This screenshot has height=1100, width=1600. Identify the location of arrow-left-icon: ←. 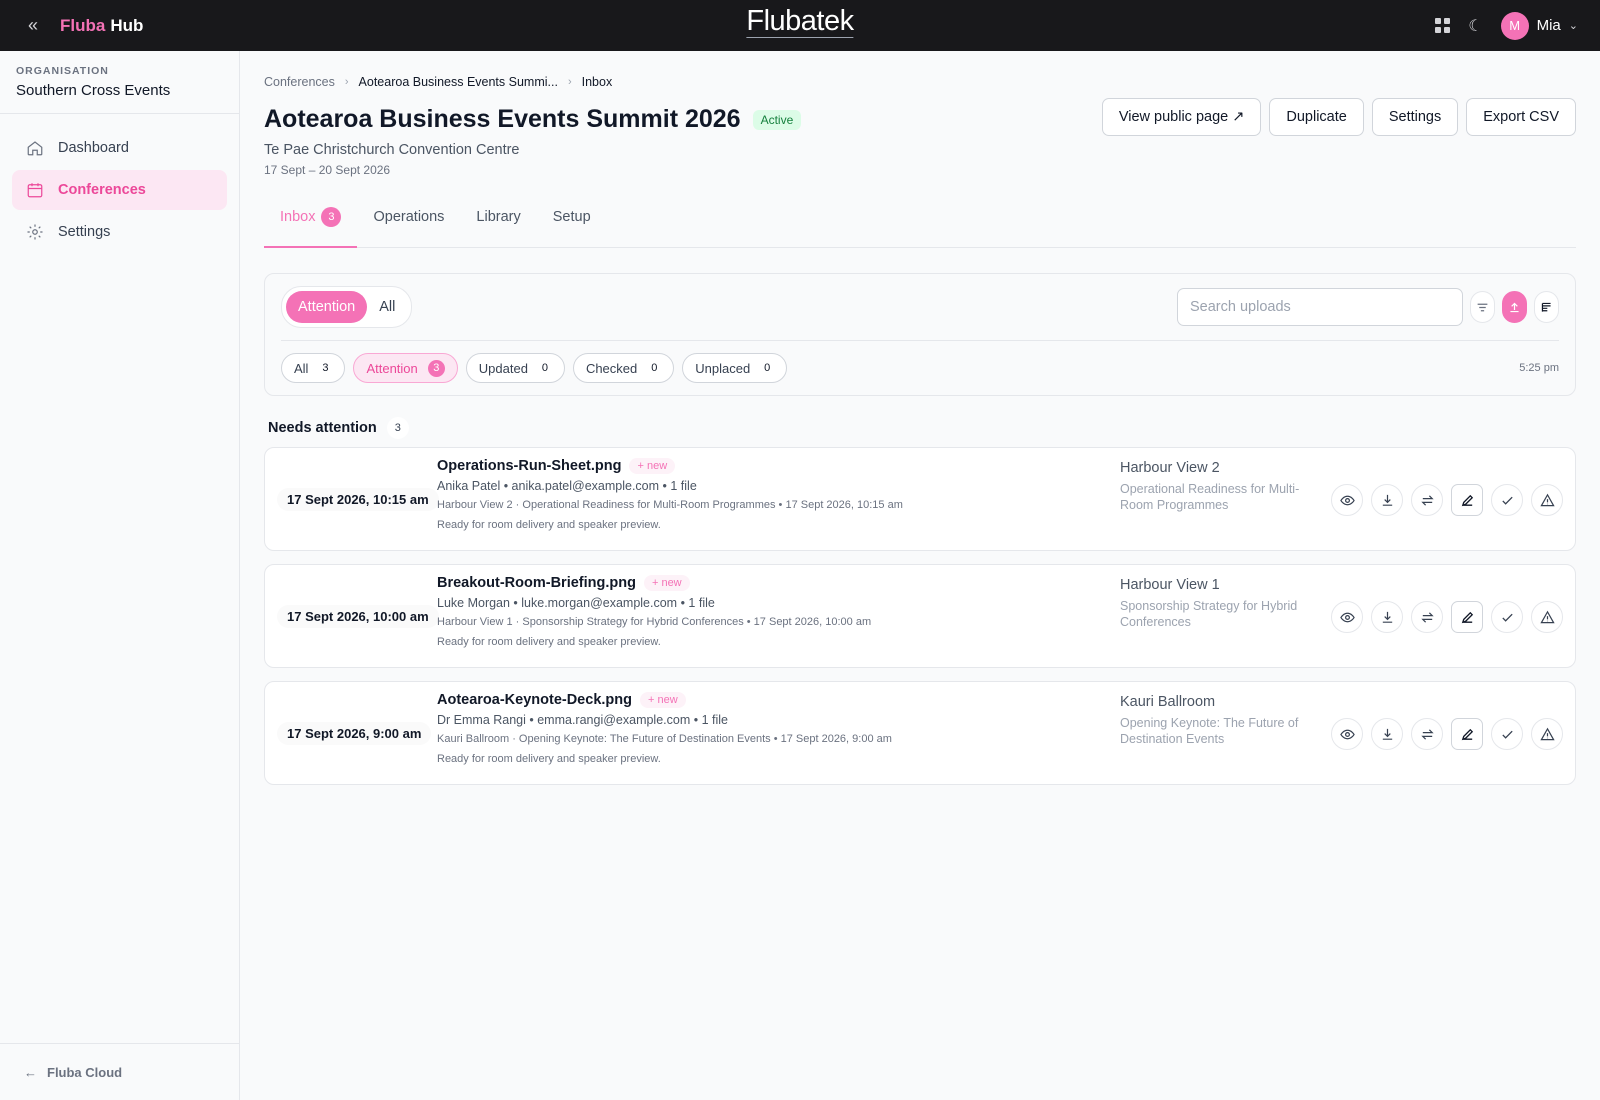
(30, 1072).